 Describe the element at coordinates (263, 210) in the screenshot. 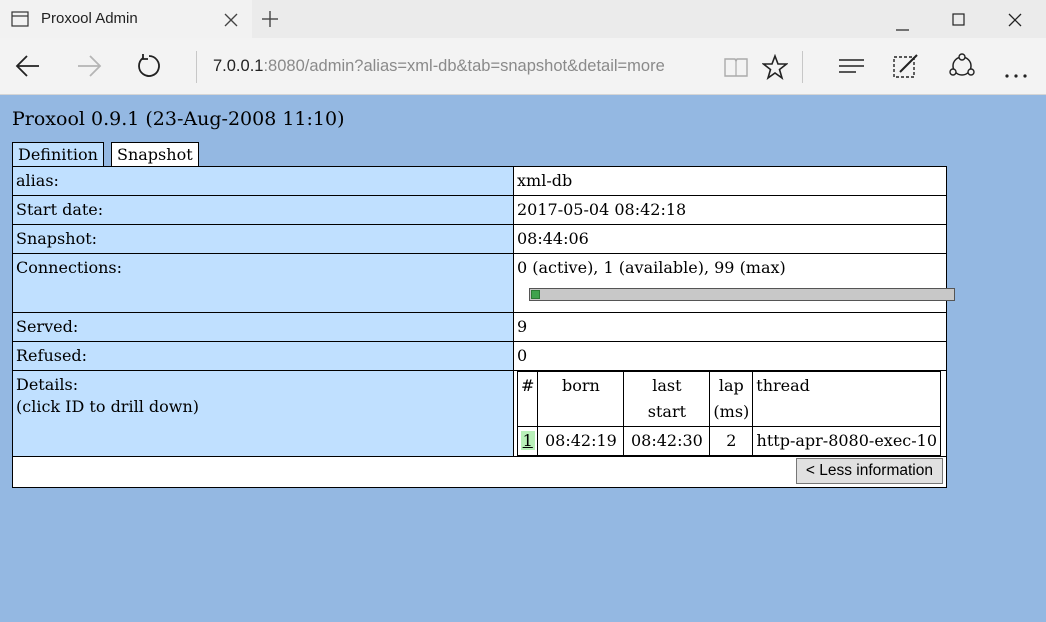

I see `start-date-label: Start date:` at that location.